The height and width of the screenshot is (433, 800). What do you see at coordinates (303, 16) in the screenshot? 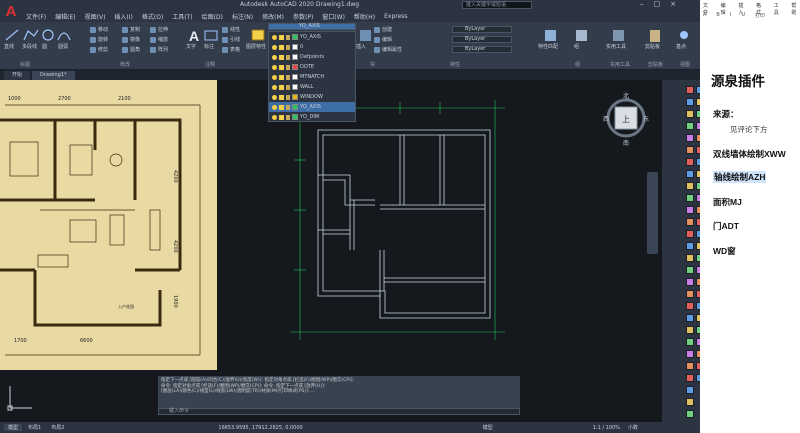
I see `menu-item: 参数(P)` at bounding box center [303, 16].